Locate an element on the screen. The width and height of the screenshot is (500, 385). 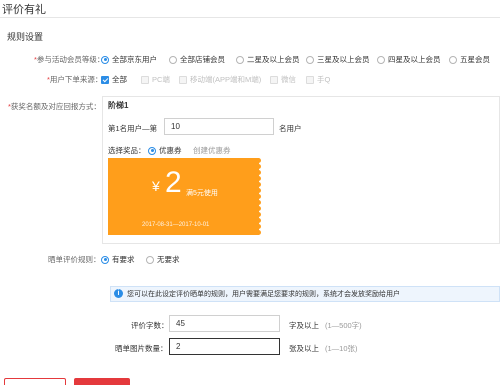
order-source-label: *用户下单来源： is located at coordinates (75, 79).